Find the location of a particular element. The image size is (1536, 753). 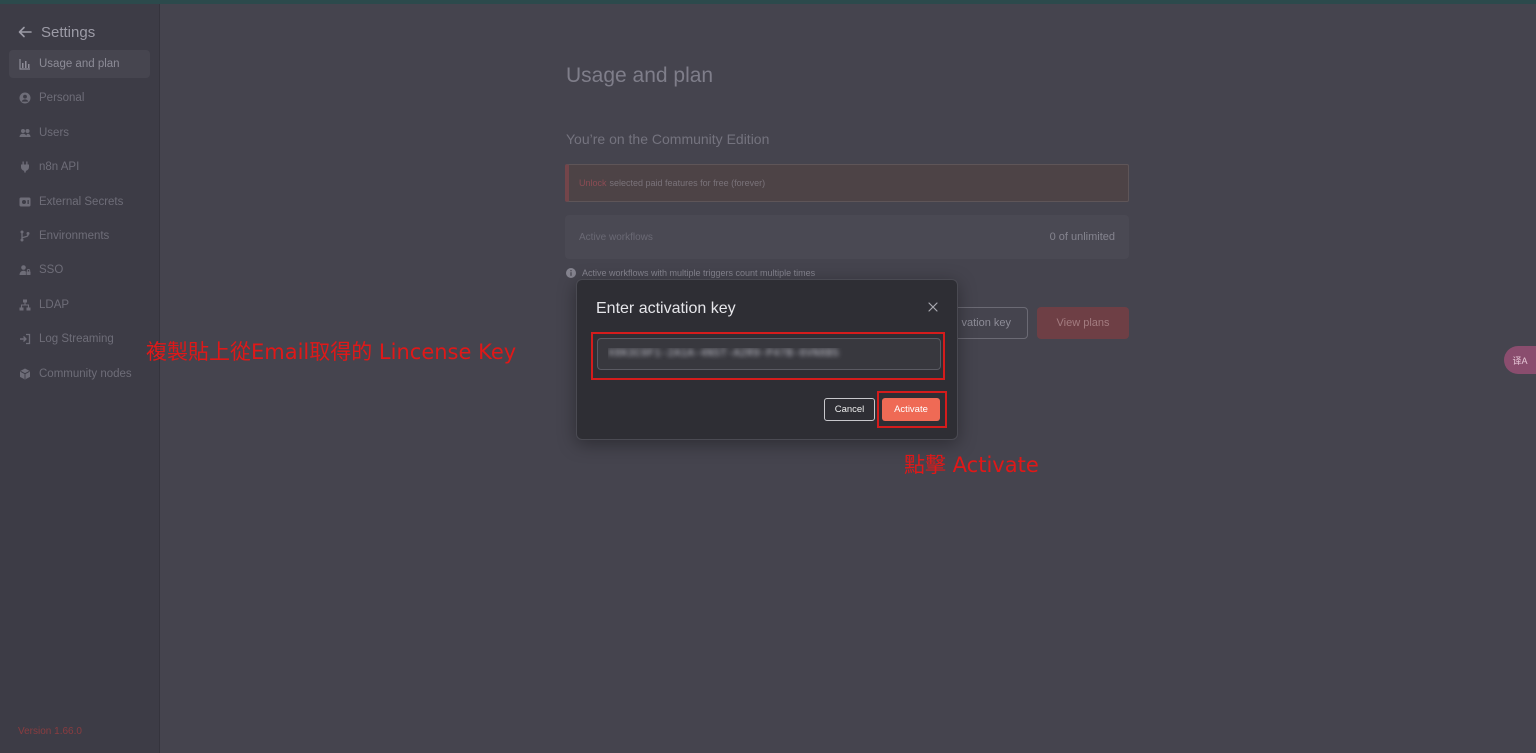

sidebar-item-label: Personal is located at coordinates (62, 98).